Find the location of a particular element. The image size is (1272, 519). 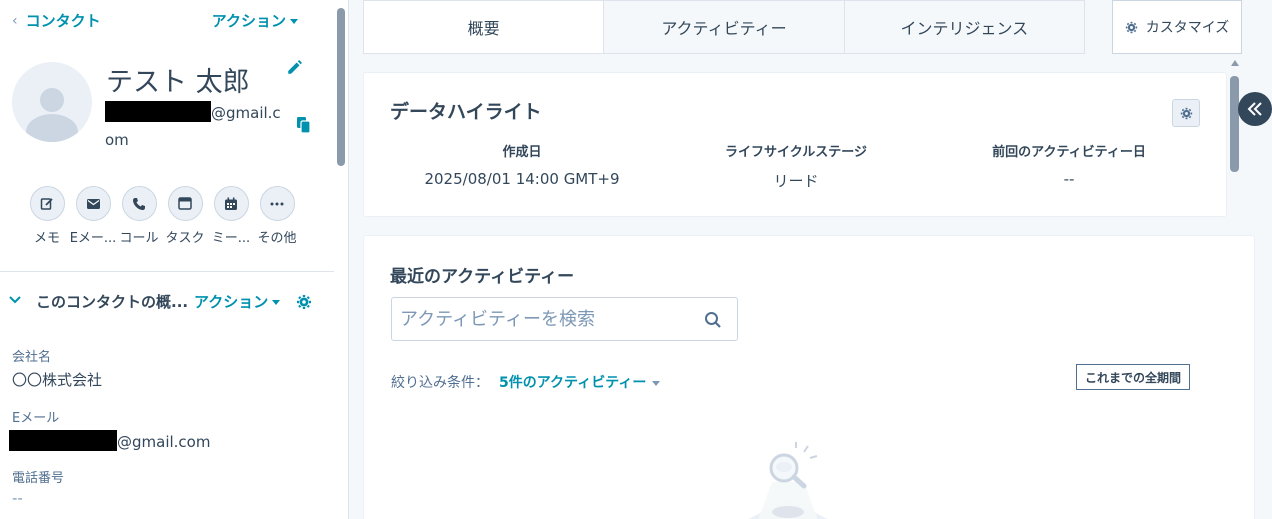

property-label: Eメール is located at coordinates (36, 418).